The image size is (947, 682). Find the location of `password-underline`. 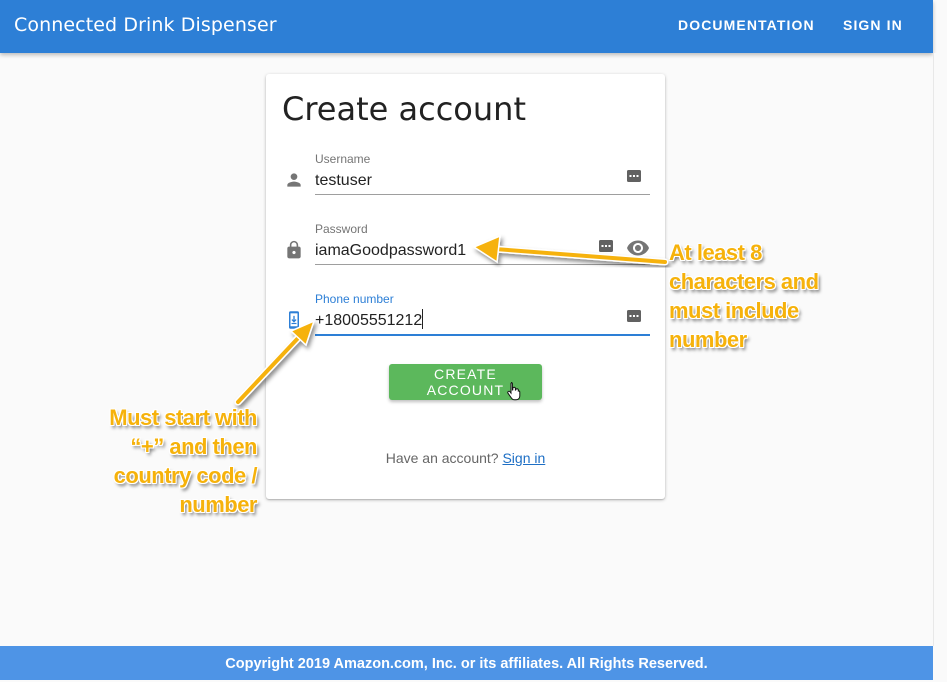

password-underline is located at coordinates (482, 264).